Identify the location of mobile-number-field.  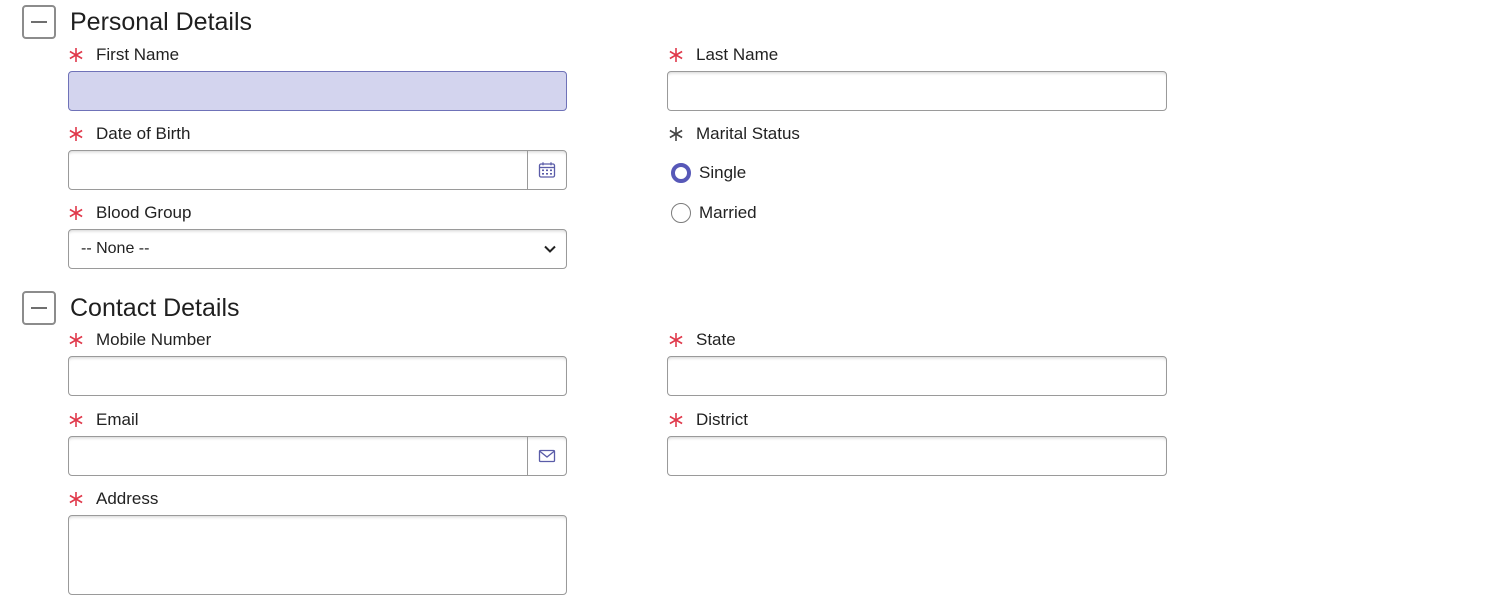
(317, 376).